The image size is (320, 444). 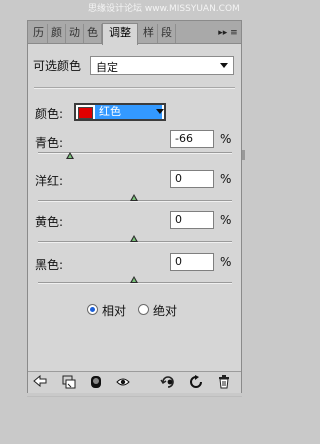 What do you see at coordinates (57, 33) in the screenshot?
I see `tab-color: 颜` at bounding box center [57, 33].